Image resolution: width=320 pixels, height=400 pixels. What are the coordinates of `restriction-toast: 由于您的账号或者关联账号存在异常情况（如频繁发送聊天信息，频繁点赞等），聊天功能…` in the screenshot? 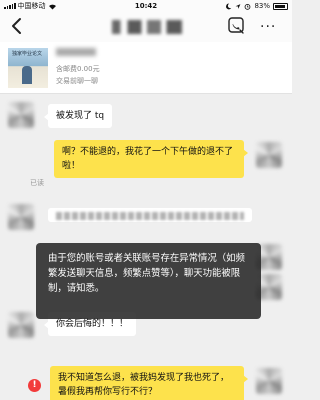 It's located at (148, 281).